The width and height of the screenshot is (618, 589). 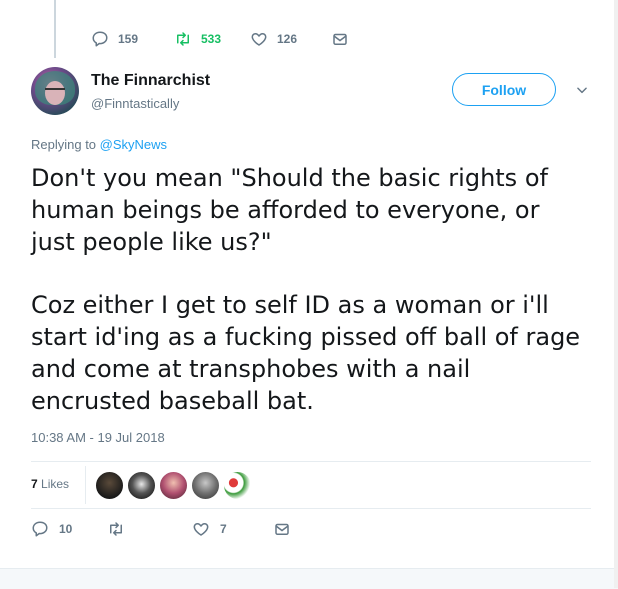 I want to click on prev-retweet-action: 533, so click(x=197, y=39).